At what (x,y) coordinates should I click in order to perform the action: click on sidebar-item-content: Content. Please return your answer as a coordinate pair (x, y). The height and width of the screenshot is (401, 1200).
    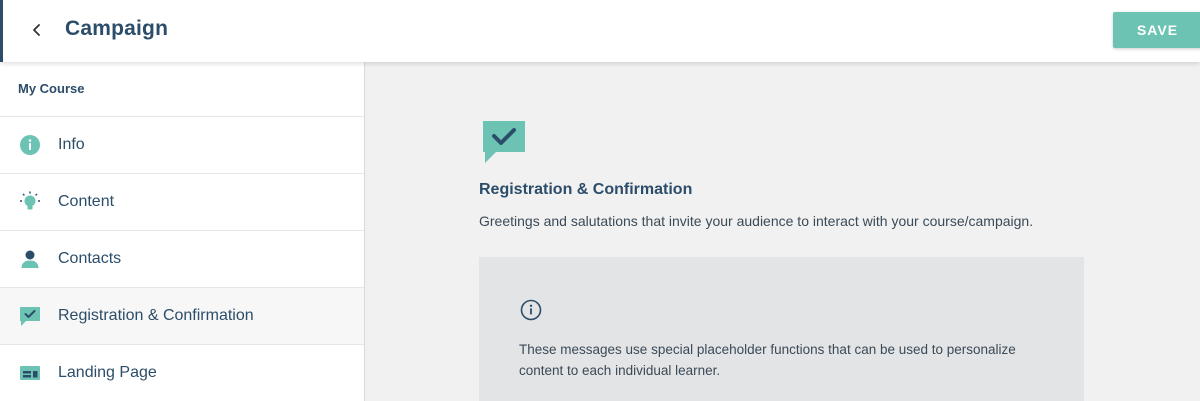
    Looking at the image, I should click on (182, 202).